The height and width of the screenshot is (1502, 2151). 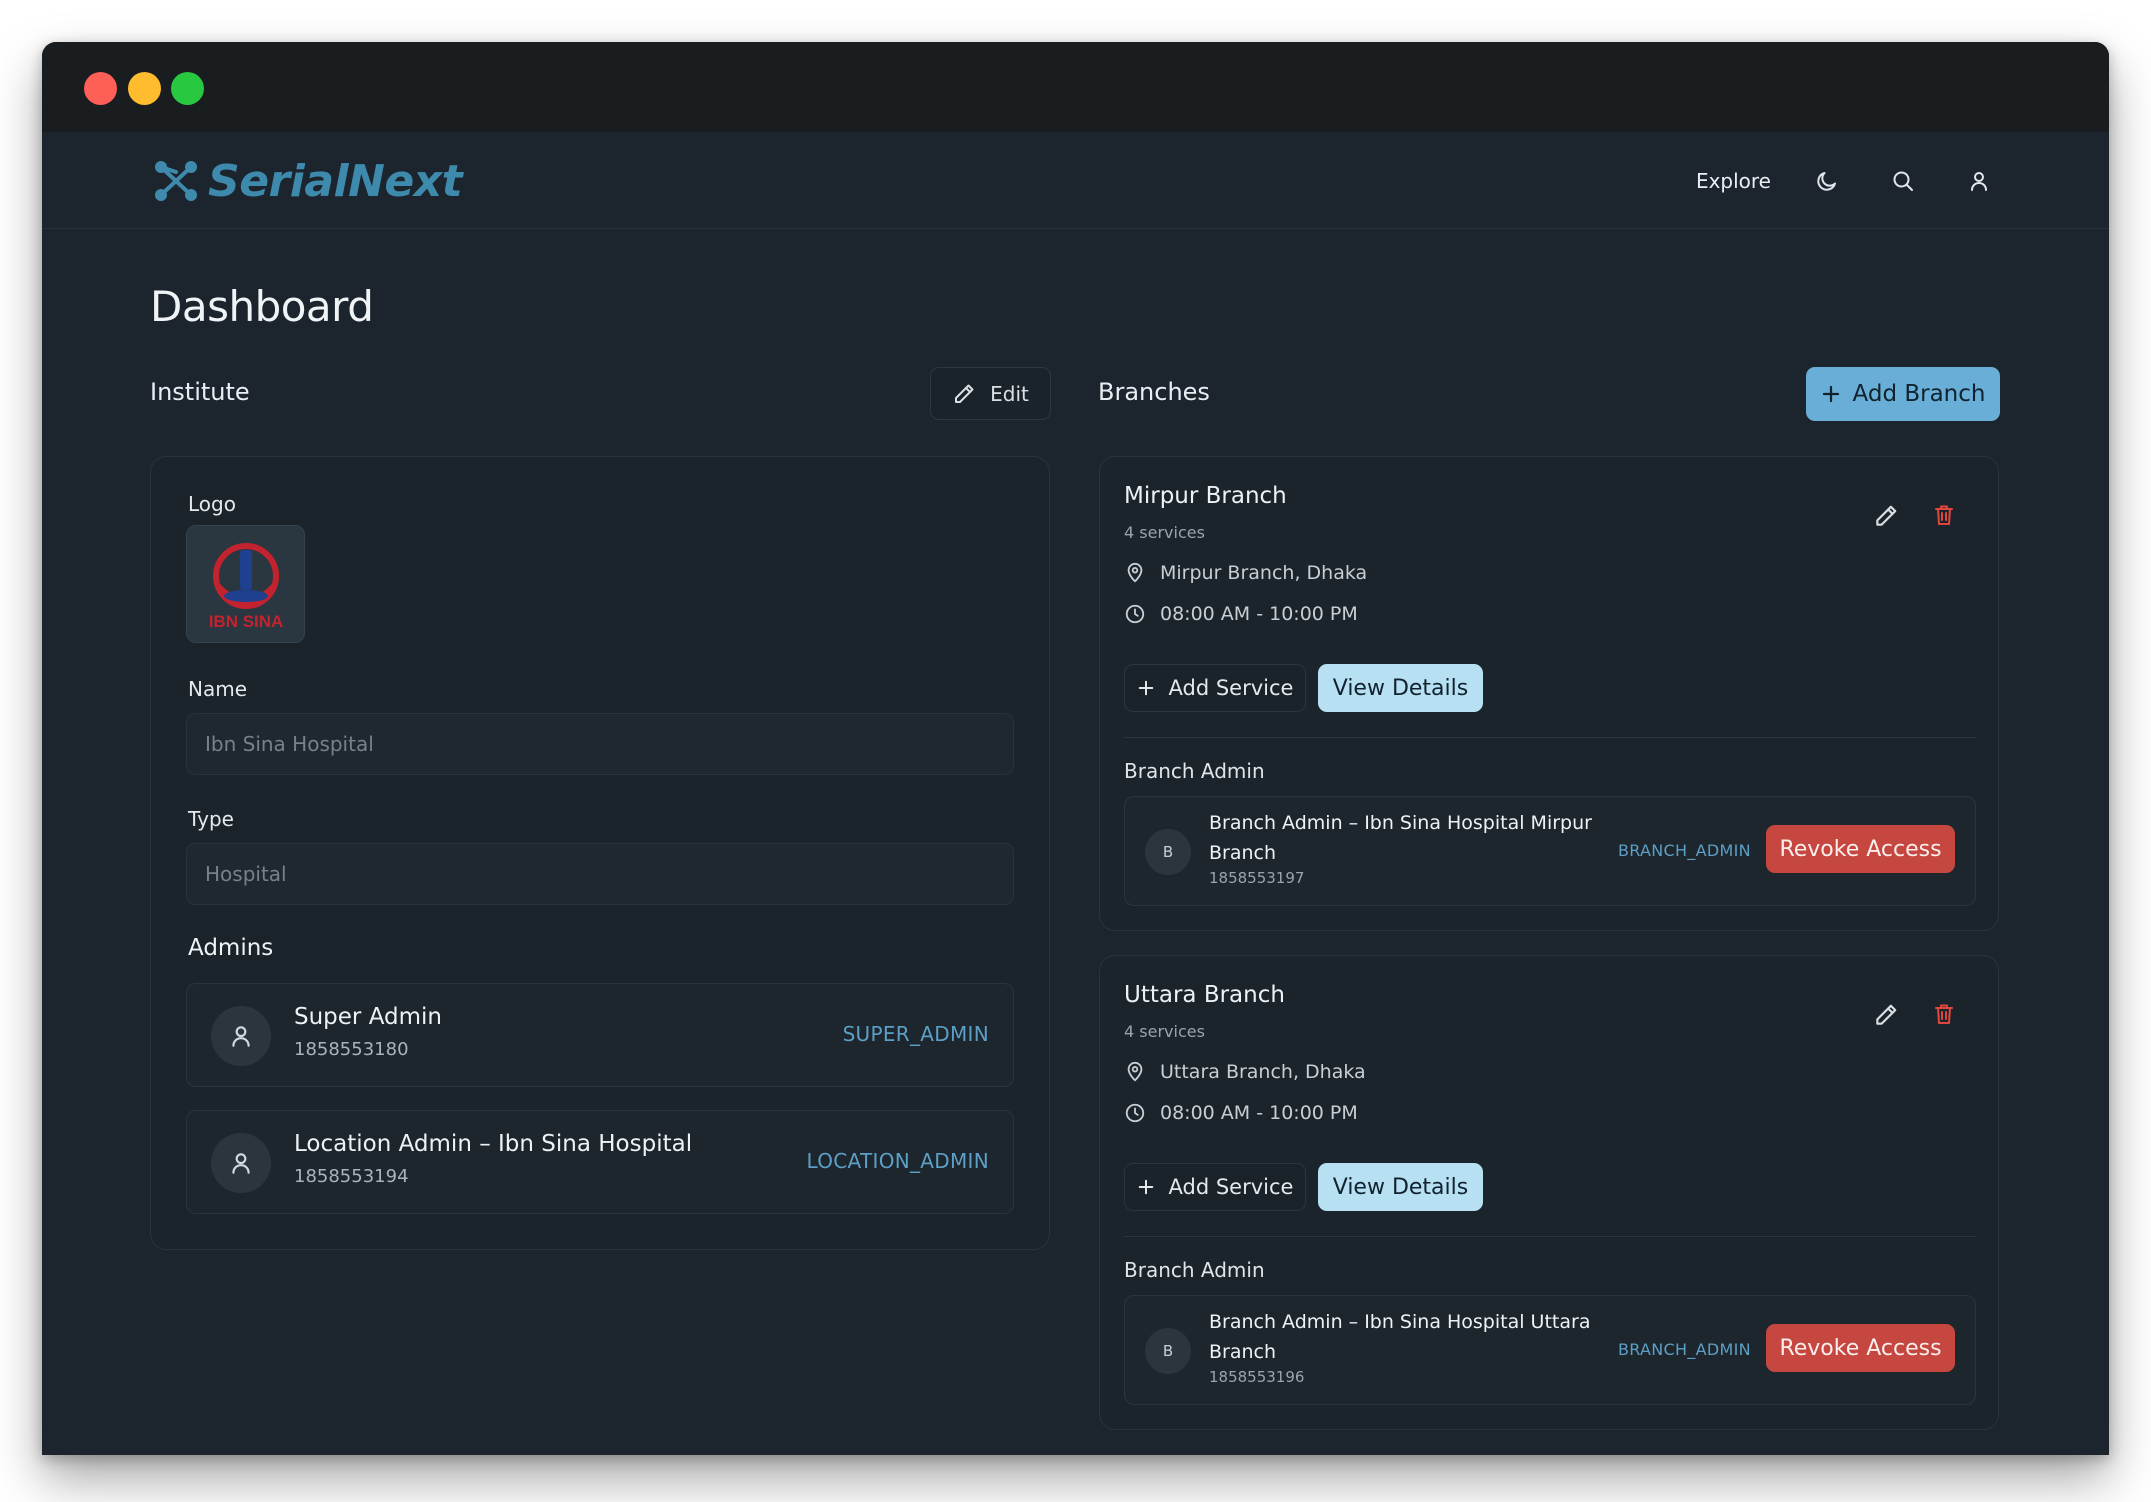 What do you see at coordinates (144, 88) in the screenshot?
I see `minimize-window-button` at bounding box center [144, 88].